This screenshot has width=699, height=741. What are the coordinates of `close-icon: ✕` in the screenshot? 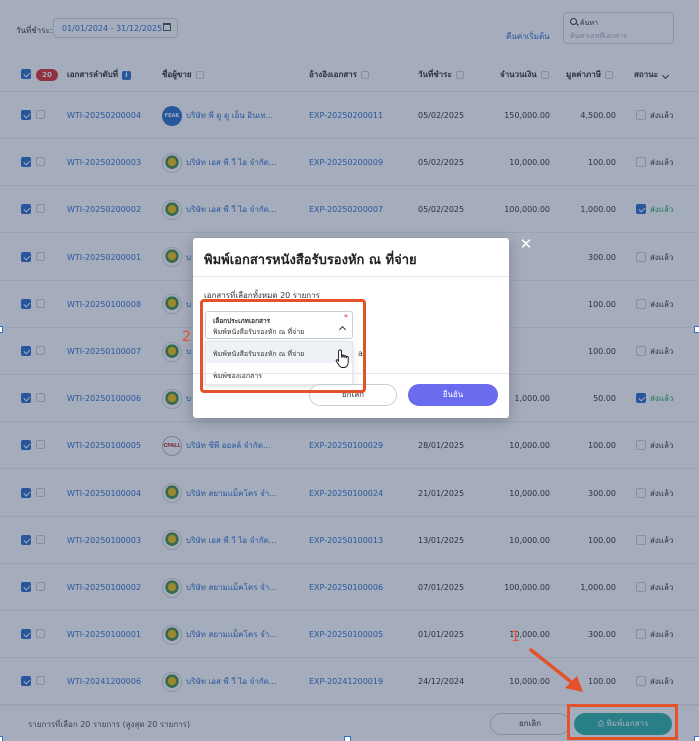 It's located at (526, 244).